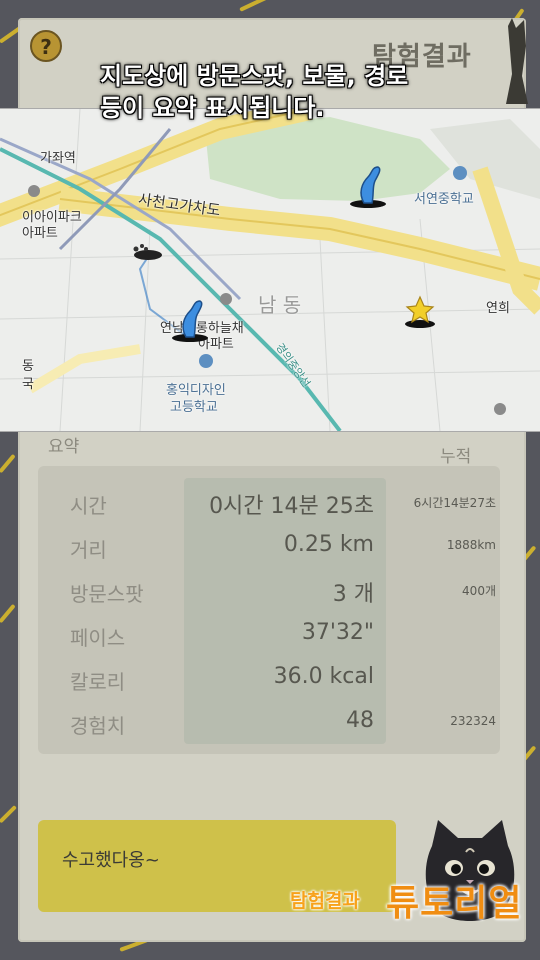 The image size is (540, 960). What do you see at coordinates (64, 447) in the screenshot?
I see `summary-title: 요약` at bounding box center [64, 447].